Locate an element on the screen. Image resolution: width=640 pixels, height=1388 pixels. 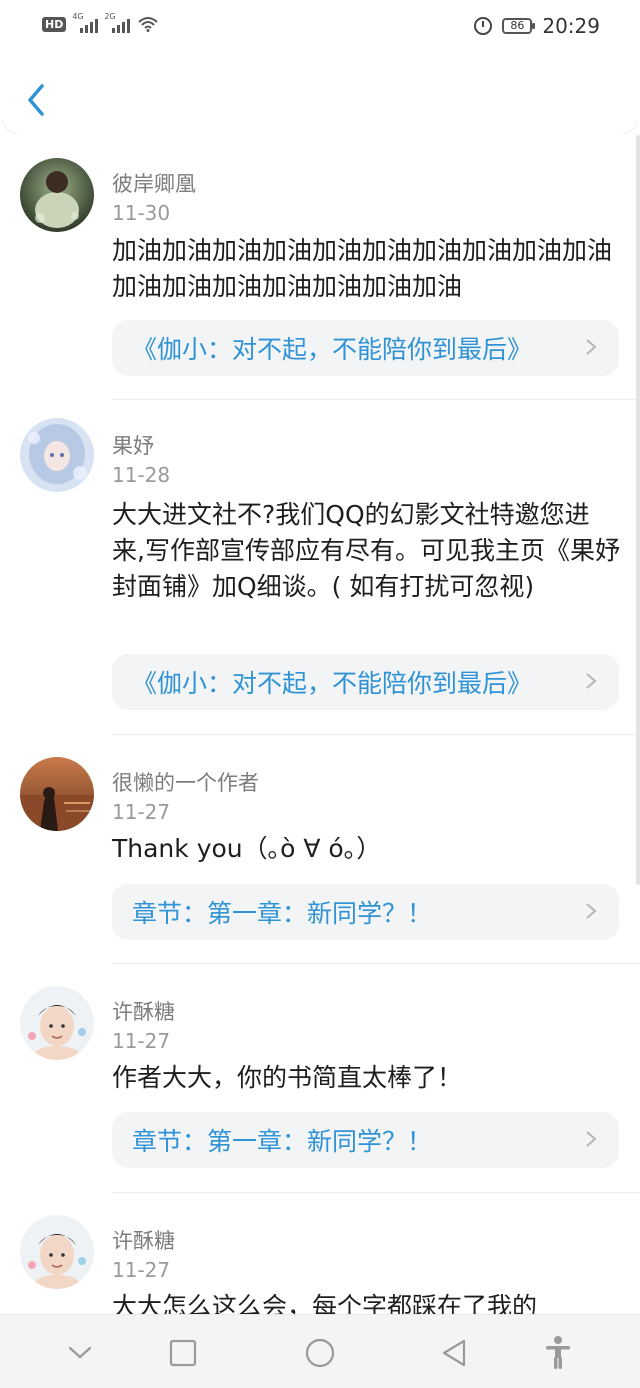
chevron-down-icon is located at coordinates (80, 1352).